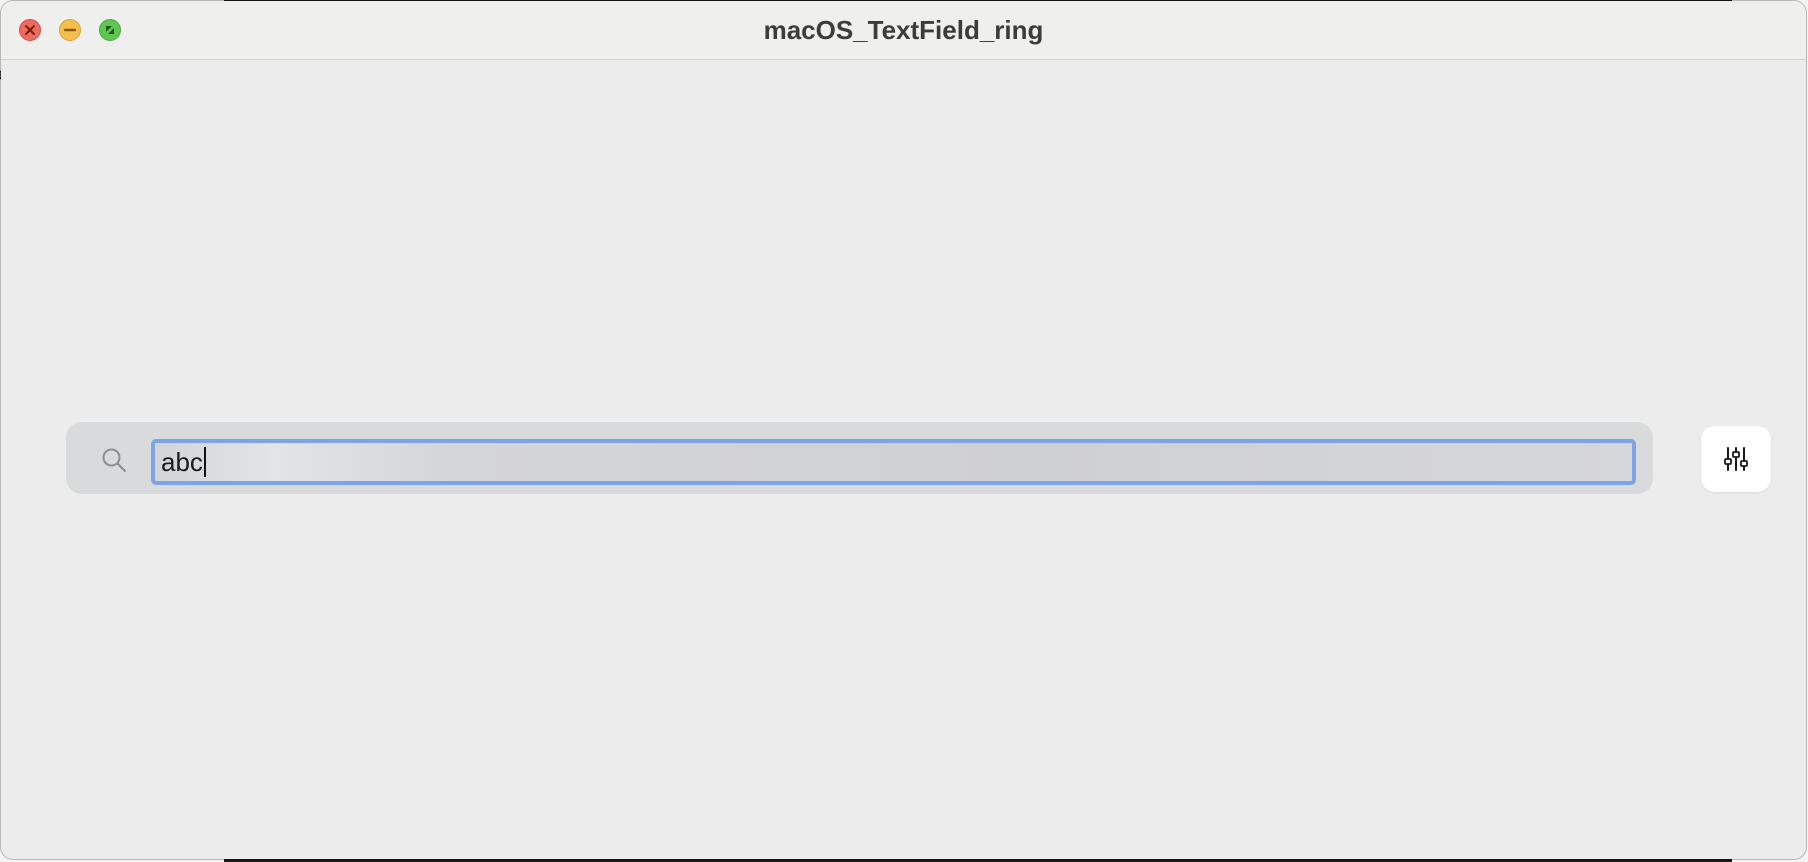 This screenshot has height=862, width=1808. I want to click on minimize-icon, so click(70, 30).